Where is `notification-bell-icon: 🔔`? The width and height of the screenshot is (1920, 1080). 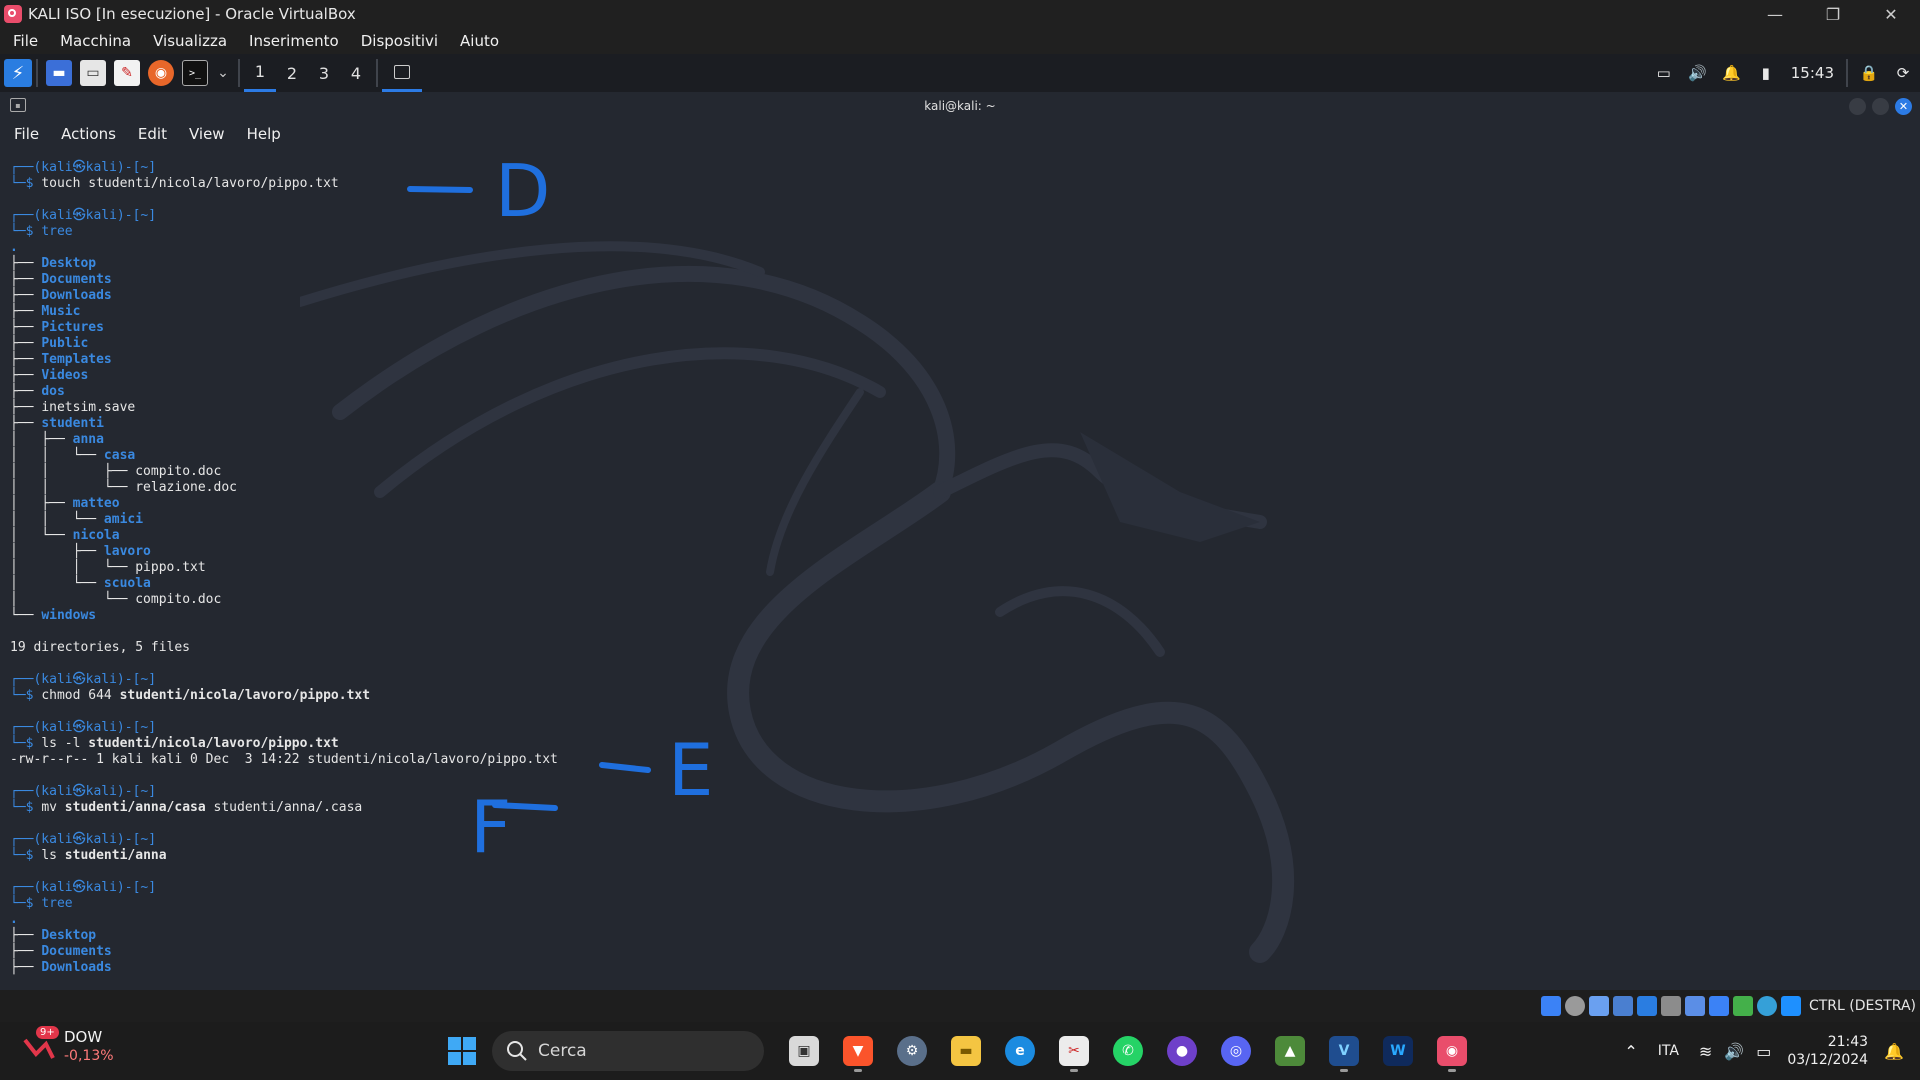
notification-bell-icon: 🔔 is located at coordinates (1732, 73).